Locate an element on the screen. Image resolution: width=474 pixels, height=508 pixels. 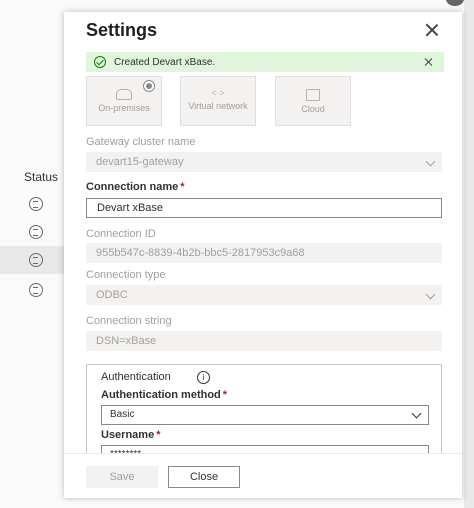
tile-label: On-premises is located at coordinates (124, 108).